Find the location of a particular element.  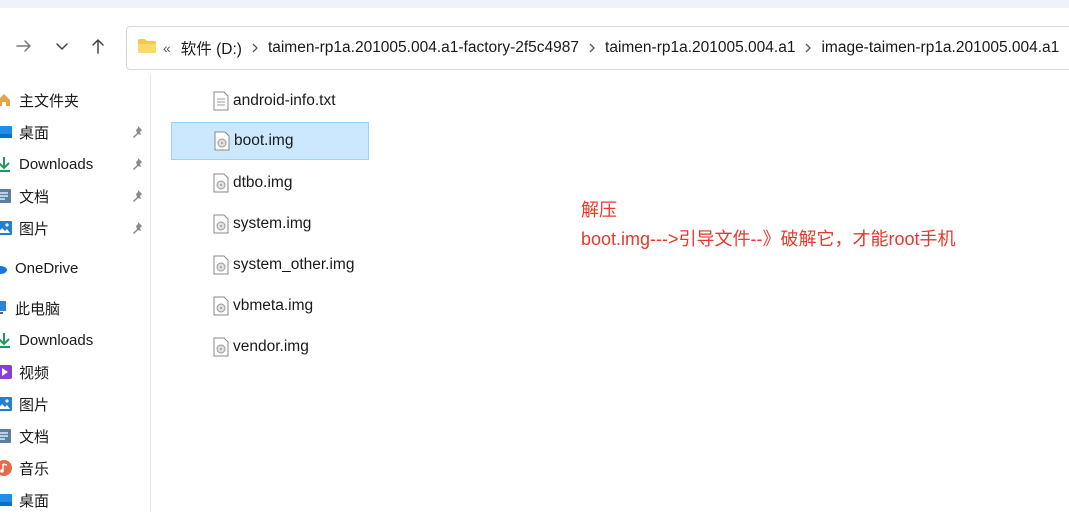

file-item-boot-img: boot.img is located at coordinates (270, 141).